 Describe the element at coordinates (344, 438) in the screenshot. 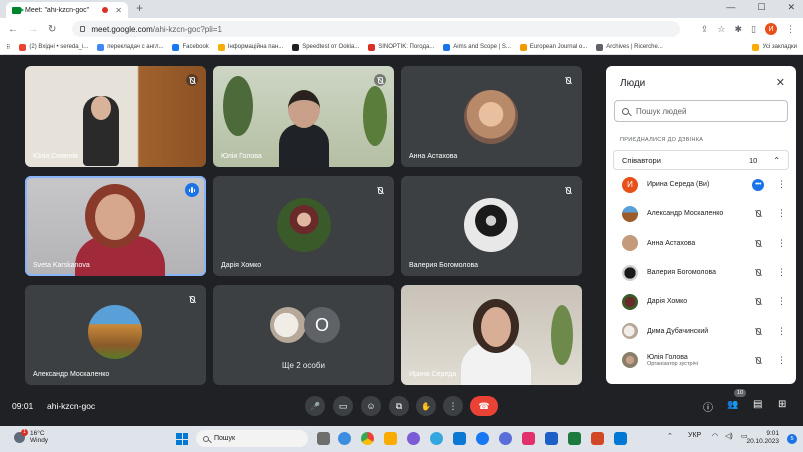

I see `chat-app-icon` at that location.